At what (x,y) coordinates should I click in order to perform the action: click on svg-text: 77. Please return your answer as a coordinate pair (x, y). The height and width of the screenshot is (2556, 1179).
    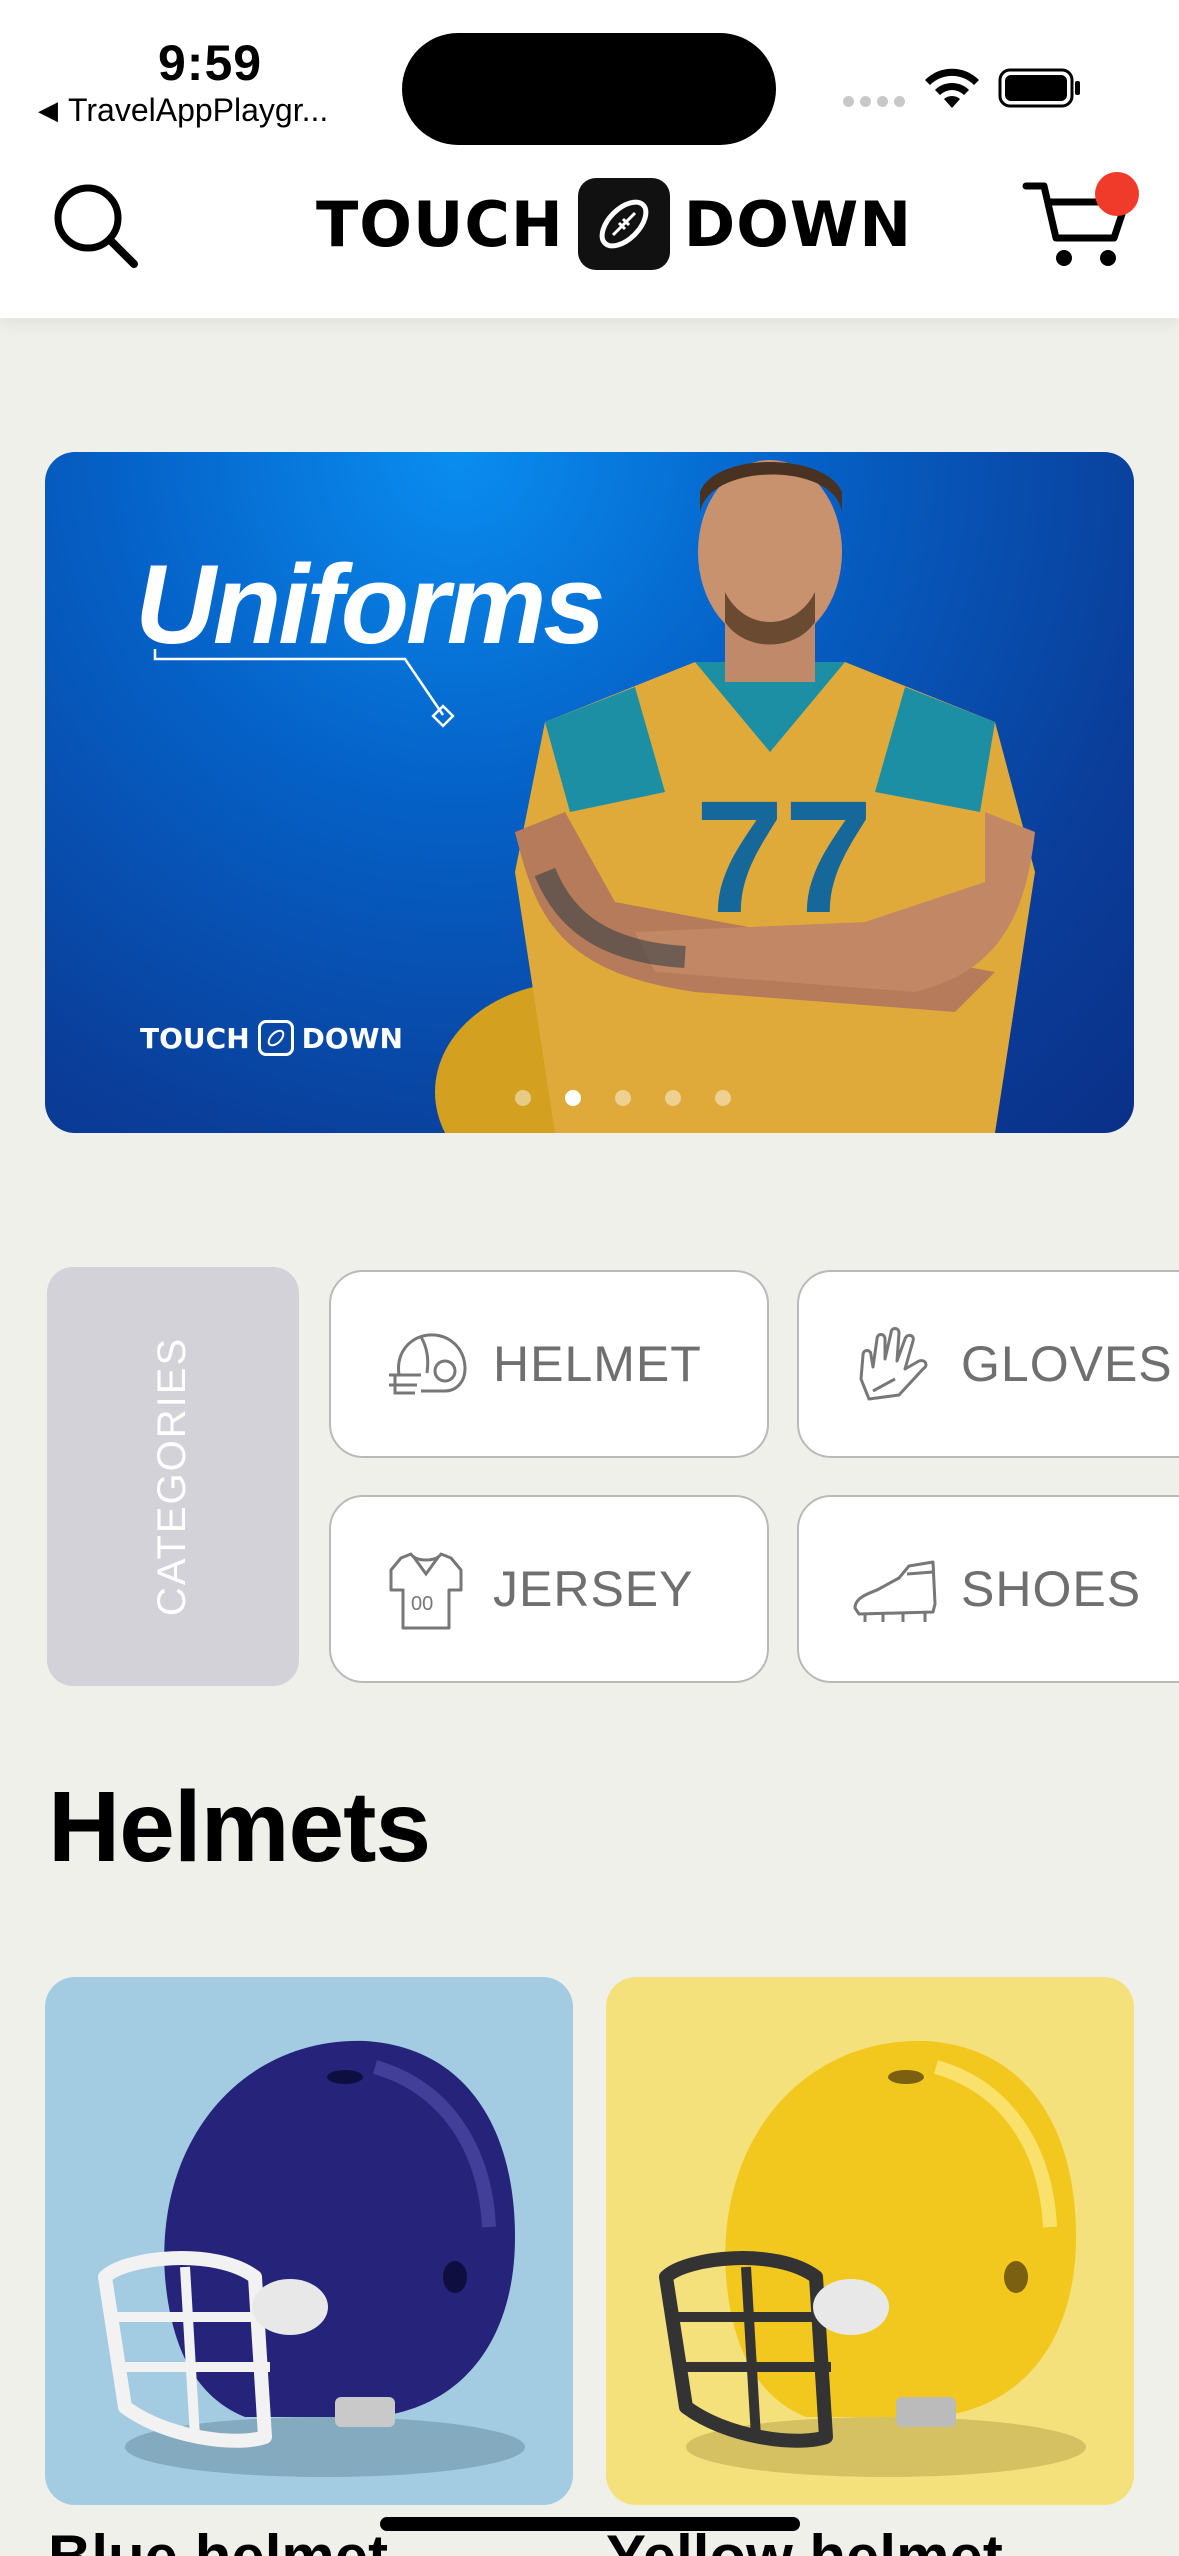
    Looking at the image, I should click on (784, 856).